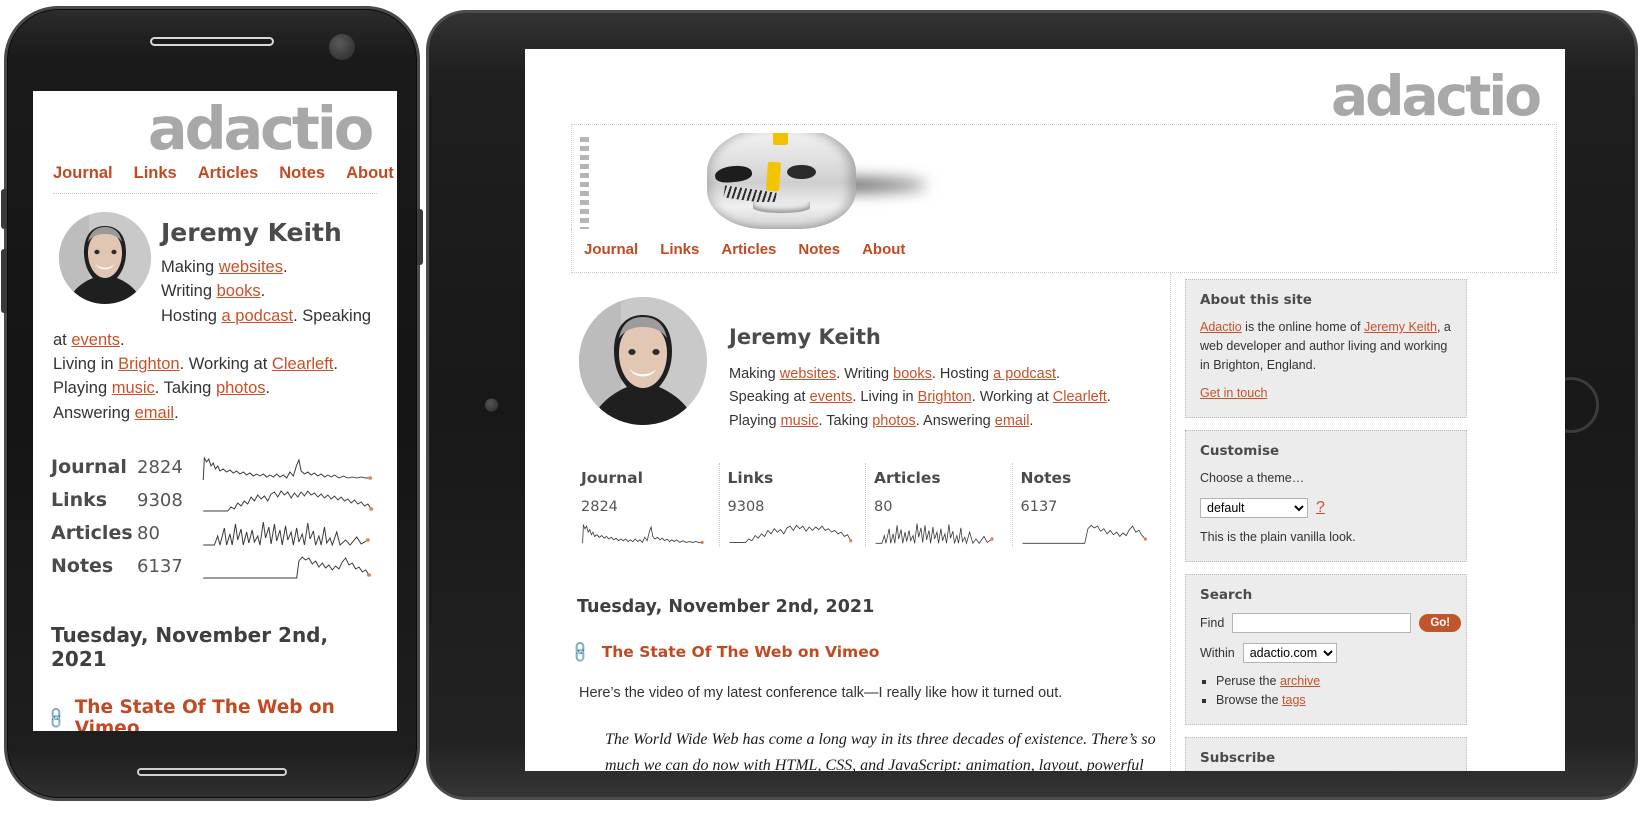 The height and width of the screenshot is (839, 1643). Describe the element at coordinates (1320, 508) in the screenshot. I see `theme-help-link: ?` at that location.